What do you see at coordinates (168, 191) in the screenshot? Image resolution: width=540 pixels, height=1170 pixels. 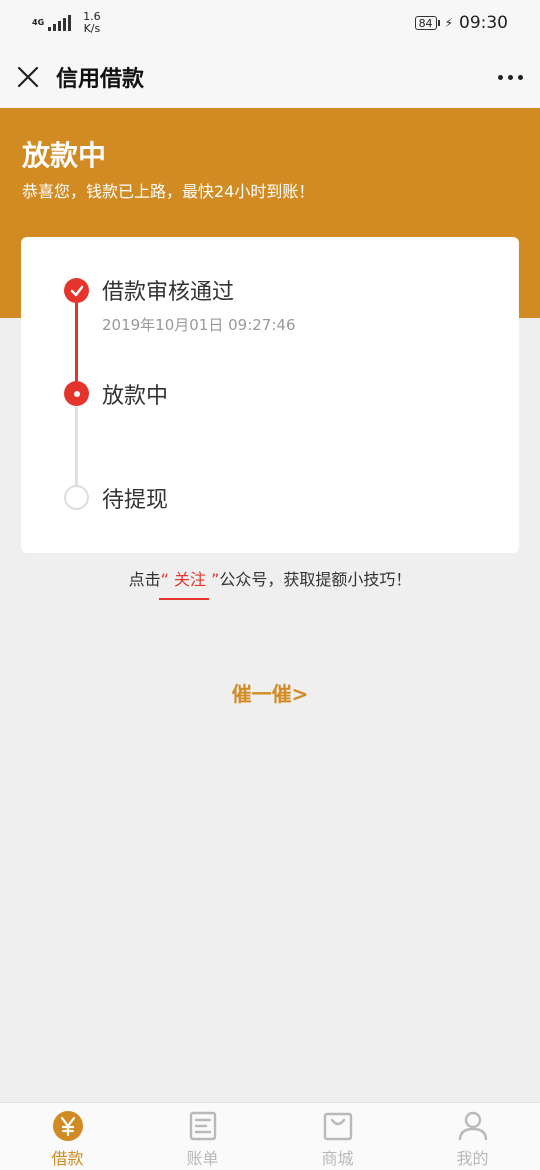 I see `loan-status-subtitle: 恭喜您，钱款已上路，最快24小时到账！` at bounding box center [168, 191].